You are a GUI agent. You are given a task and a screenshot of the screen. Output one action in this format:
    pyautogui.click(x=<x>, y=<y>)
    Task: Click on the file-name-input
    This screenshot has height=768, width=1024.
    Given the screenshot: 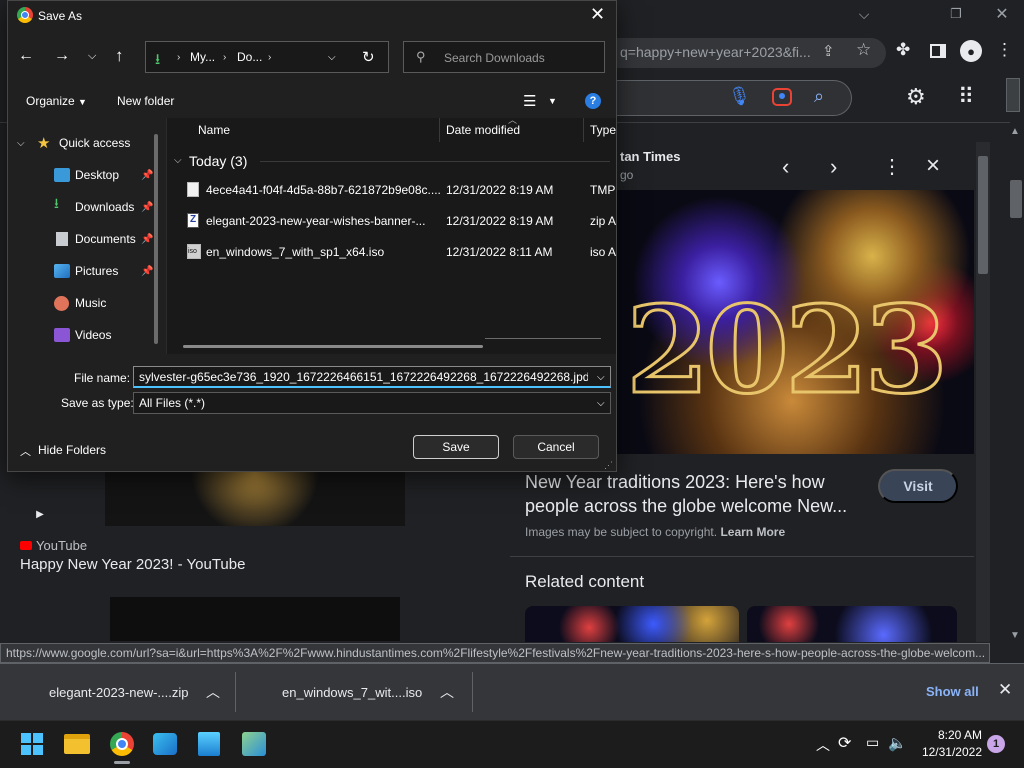 What is the action you would take?
    pyautogui.click(x=372, y=377)
    